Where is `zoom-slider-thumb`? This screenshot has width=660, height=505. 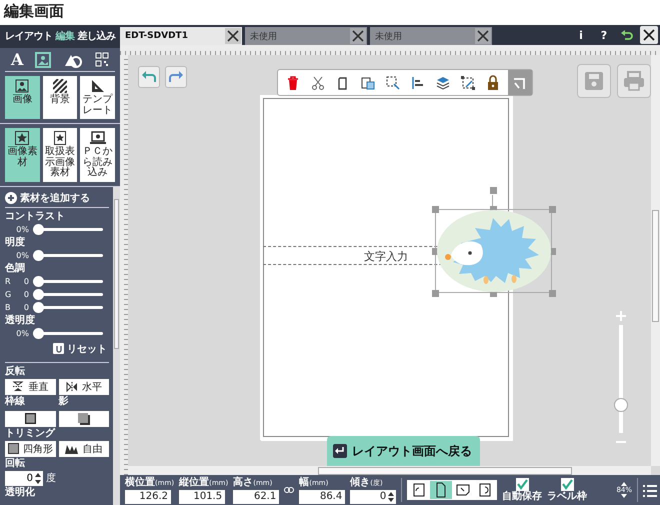
zoom-slider-thumb is located at coordinates (621, 405).